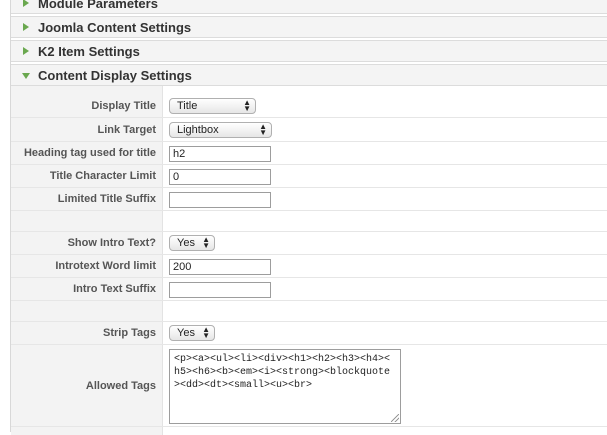 The image size is (607, 435). Describe the element at coordinates (309, 27) in the screenshot. I see `panel-joomla-content-settings: Joomla Content Settings` at that location.